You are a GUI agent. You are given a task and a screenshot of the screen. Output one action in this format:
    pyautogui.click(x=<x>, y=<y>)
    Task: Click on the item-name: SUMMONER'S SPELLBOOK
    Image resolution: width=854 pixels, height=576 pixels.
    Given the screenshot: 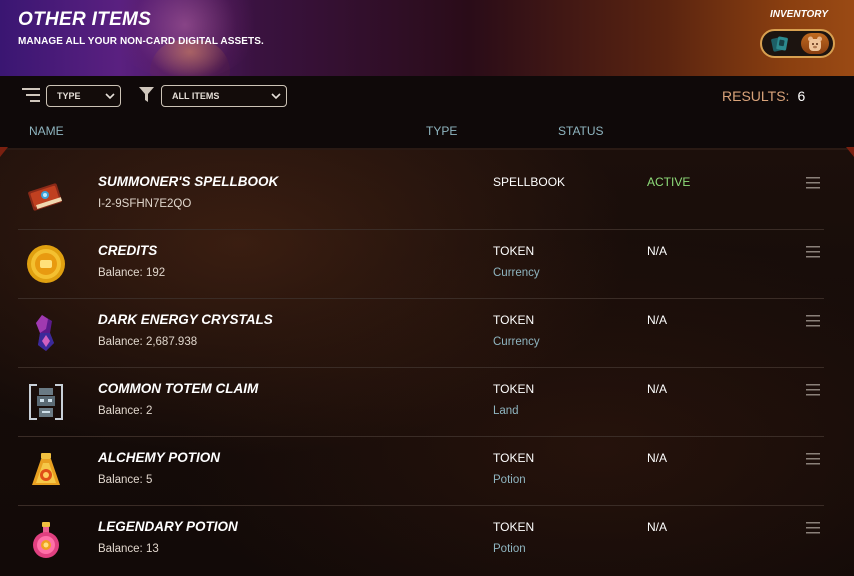 What is the action you would take?
    pyautogui.click(x=188, y=181)
    